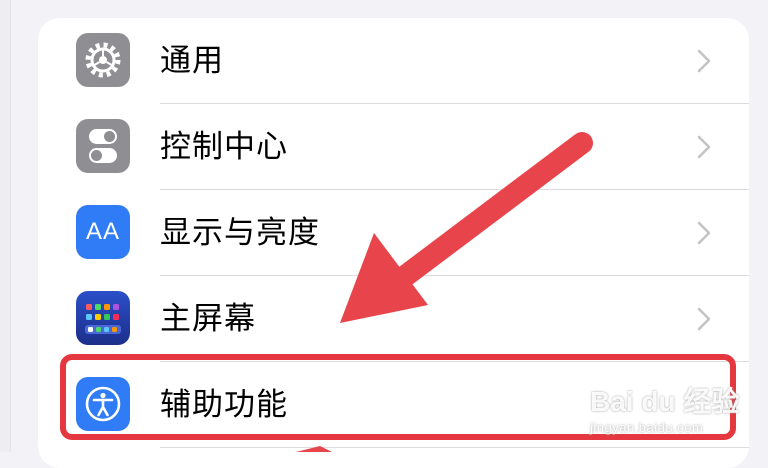 The height and width of the screenshot is (468, 768). I want to click on settings-row-label: 控制中心, so click(224, 147).